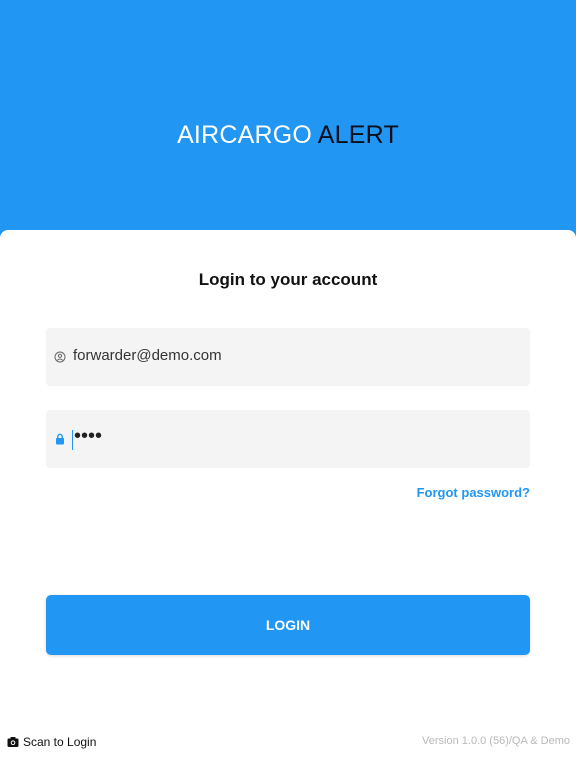  I want to click on scan-to-login-button: Scan to Login, so click(51, 742).